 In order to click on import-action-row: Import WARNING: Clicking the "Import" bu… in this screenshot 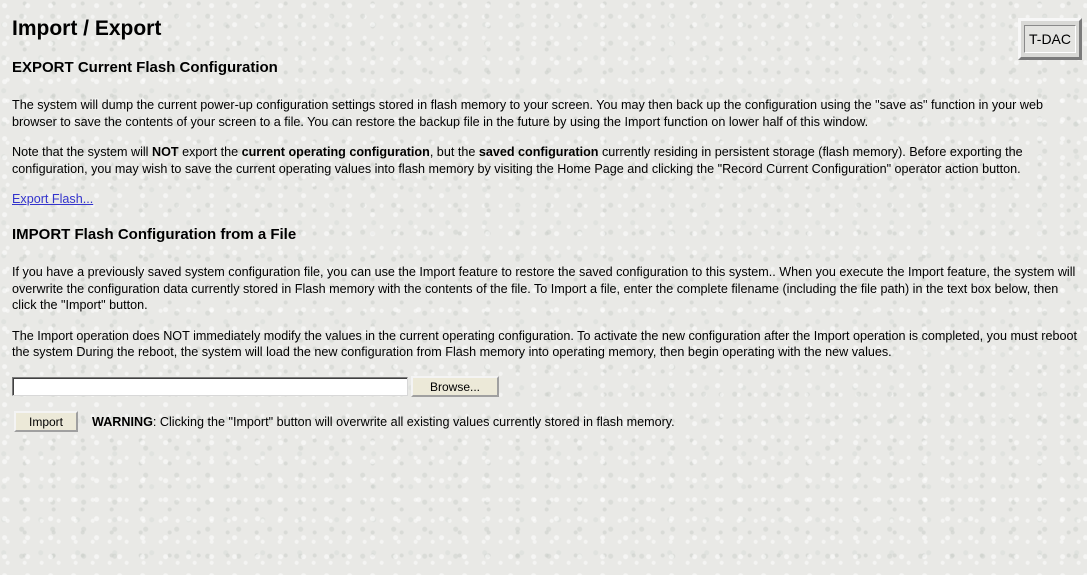, I will do `click(547, 422)`.